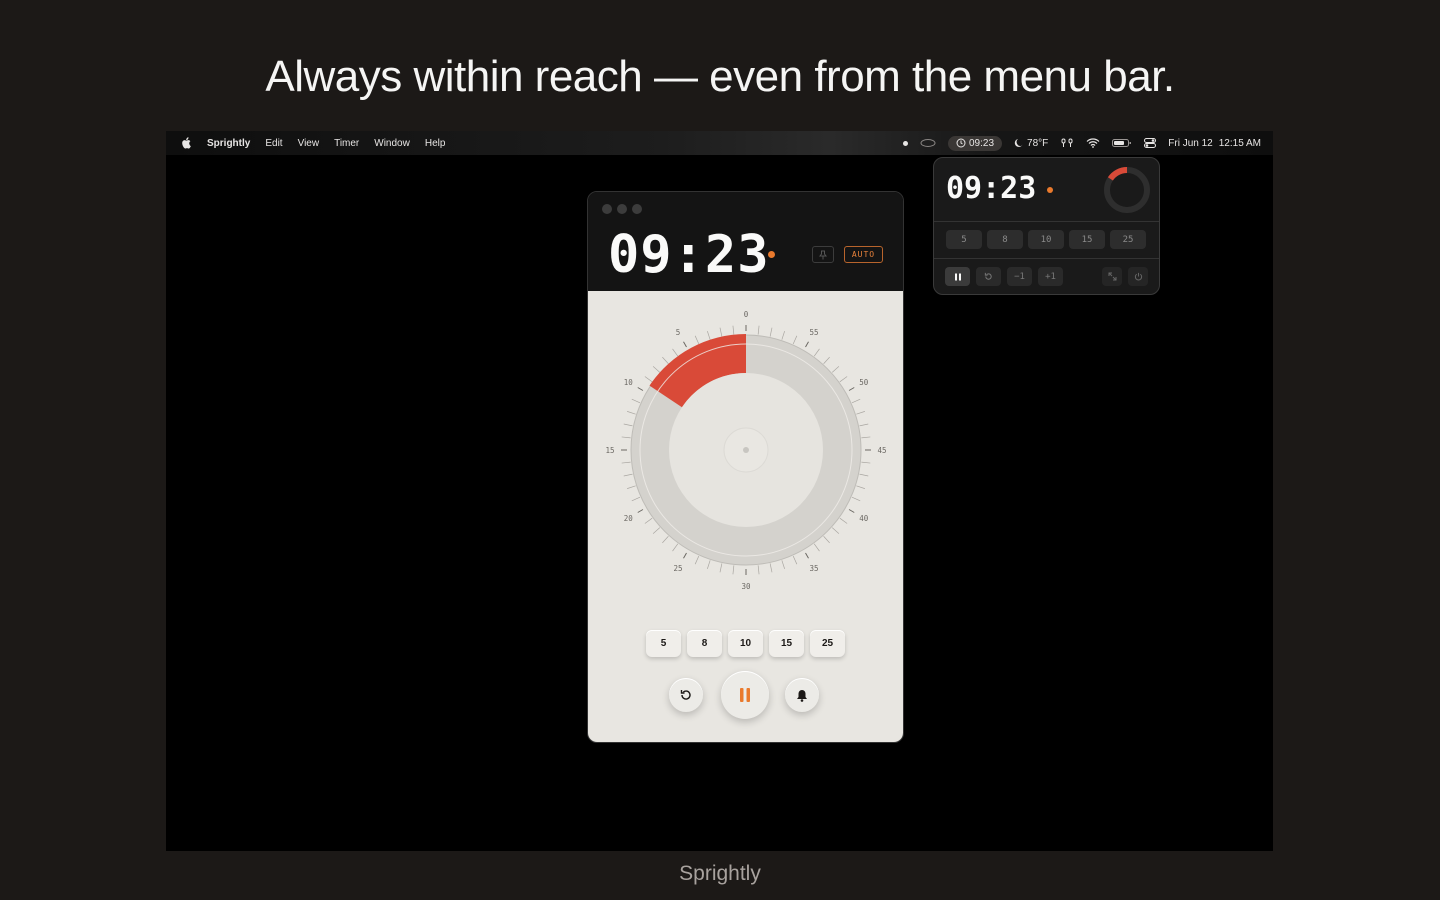 This screenshot has width=1440, height=900. I want to click on menu-help: Help, so click(435, 143).